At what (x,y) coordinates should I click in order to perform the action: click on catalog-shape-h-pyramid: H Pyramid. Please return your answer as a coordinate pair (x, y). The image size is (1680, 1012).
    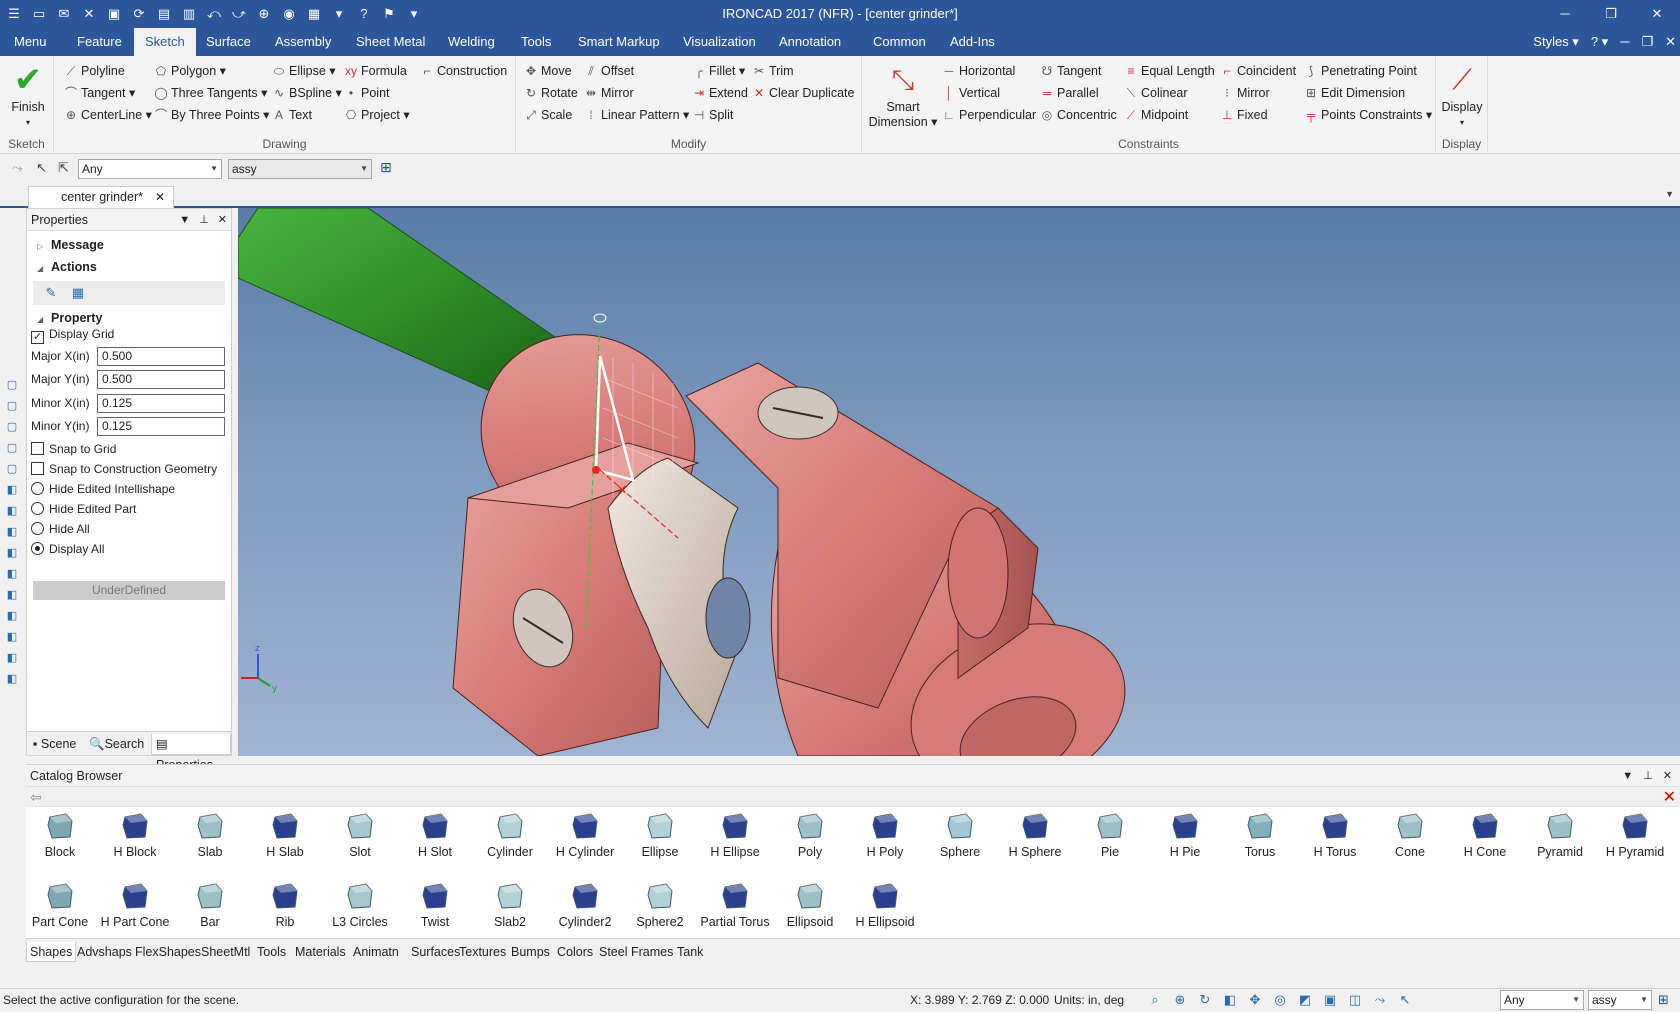
    Looking at the image, I should click on (1635, 835).